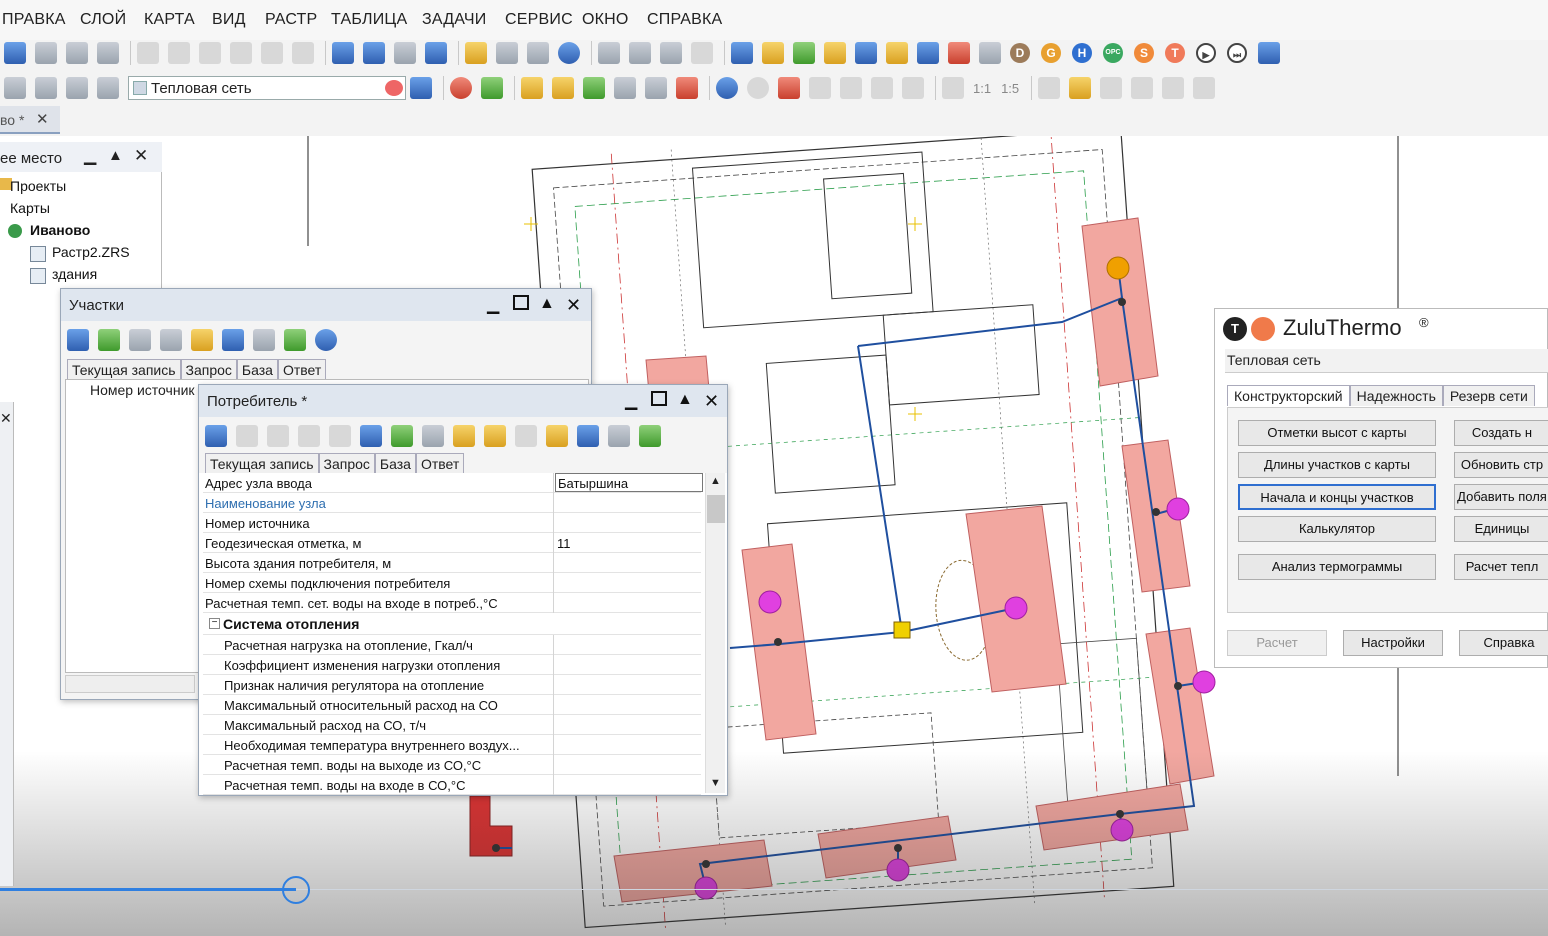  What do you see at coordinates (715, 481) in the screenshot?
I see `scroll-up-icon: ▲` at bounding box center [715, 481].